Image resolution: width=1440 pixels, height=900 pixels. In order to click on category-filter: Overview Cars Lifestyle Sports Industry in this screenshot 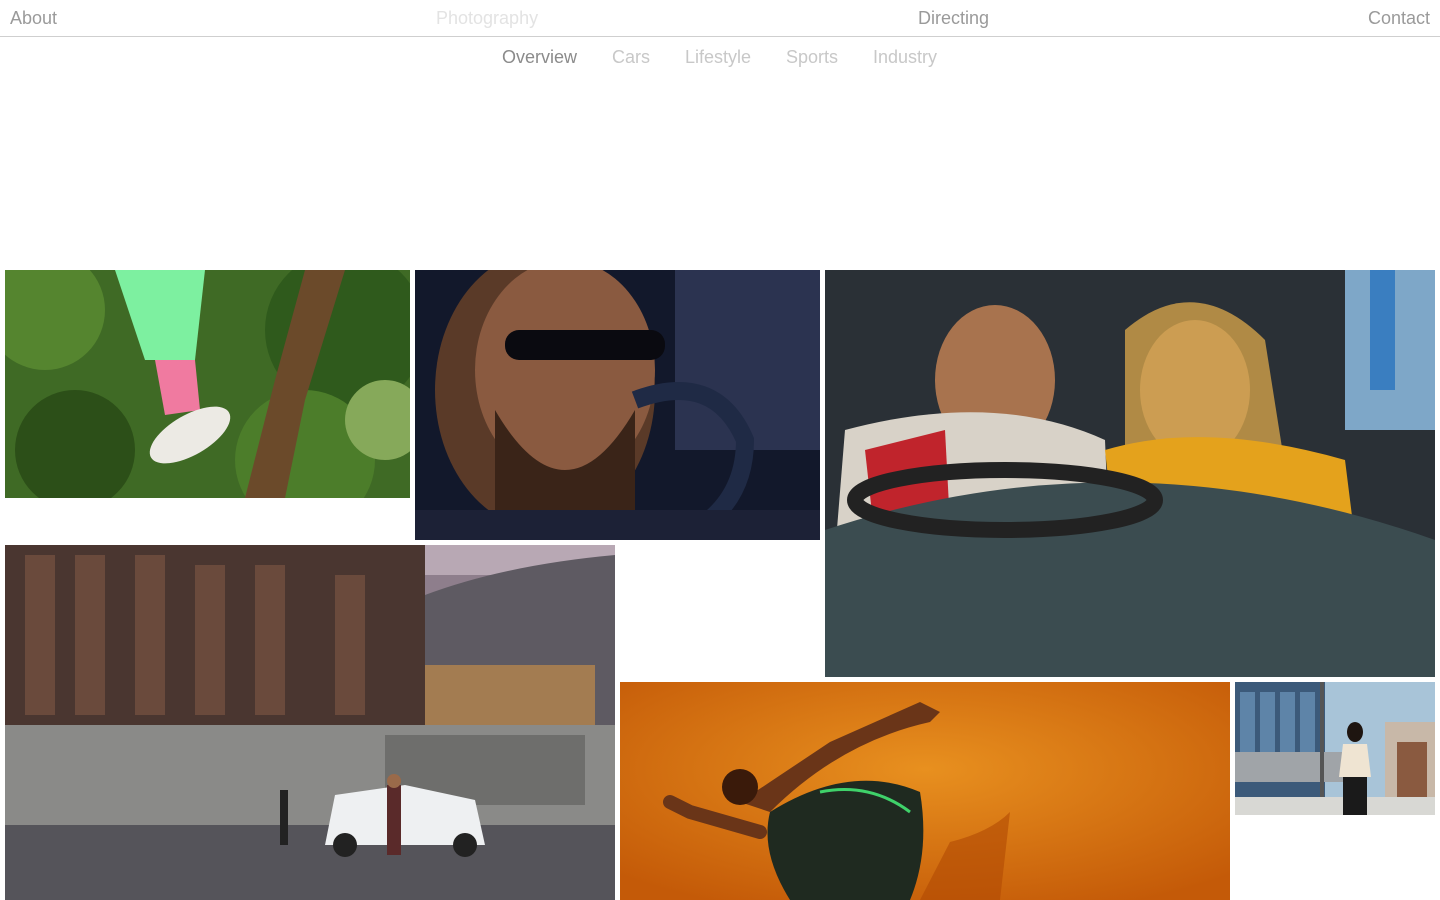, I will do `click(720, 58)`.